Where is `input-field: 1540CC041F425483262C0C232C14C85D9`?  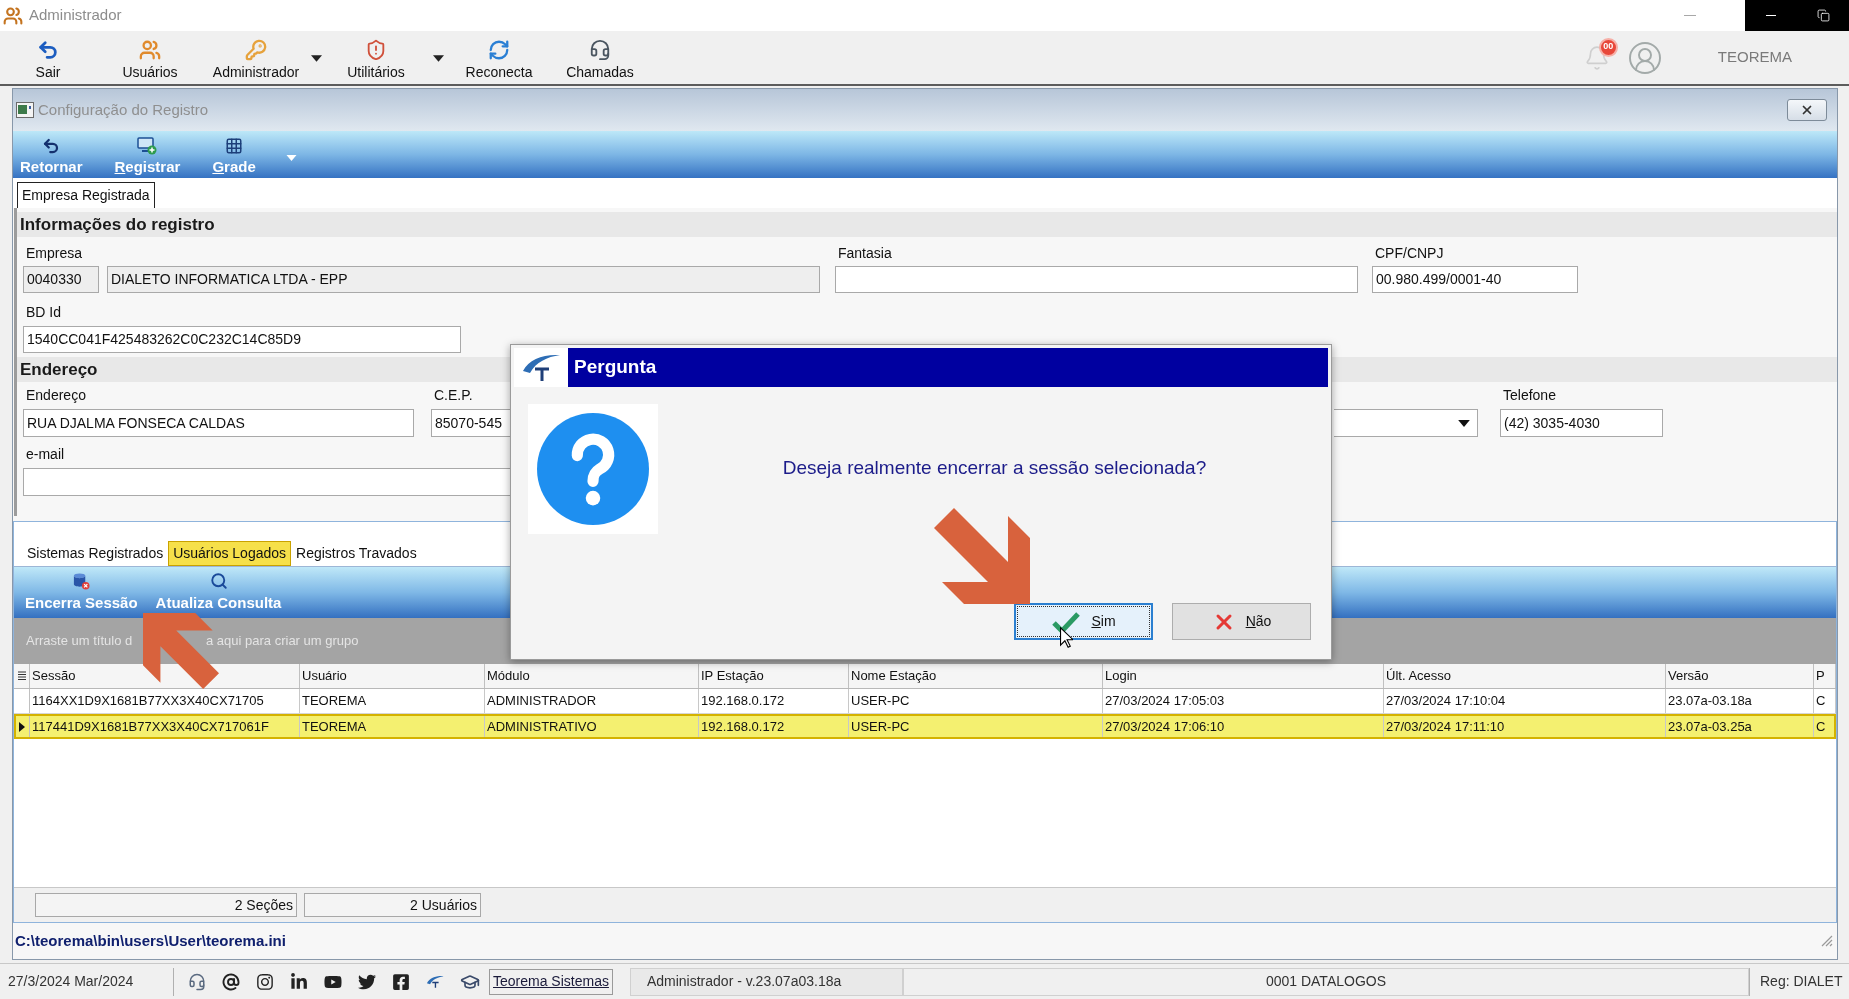 input-field: 1540CC041F425483262C0C232C14C85D9 is located at coordinates (242, 339).